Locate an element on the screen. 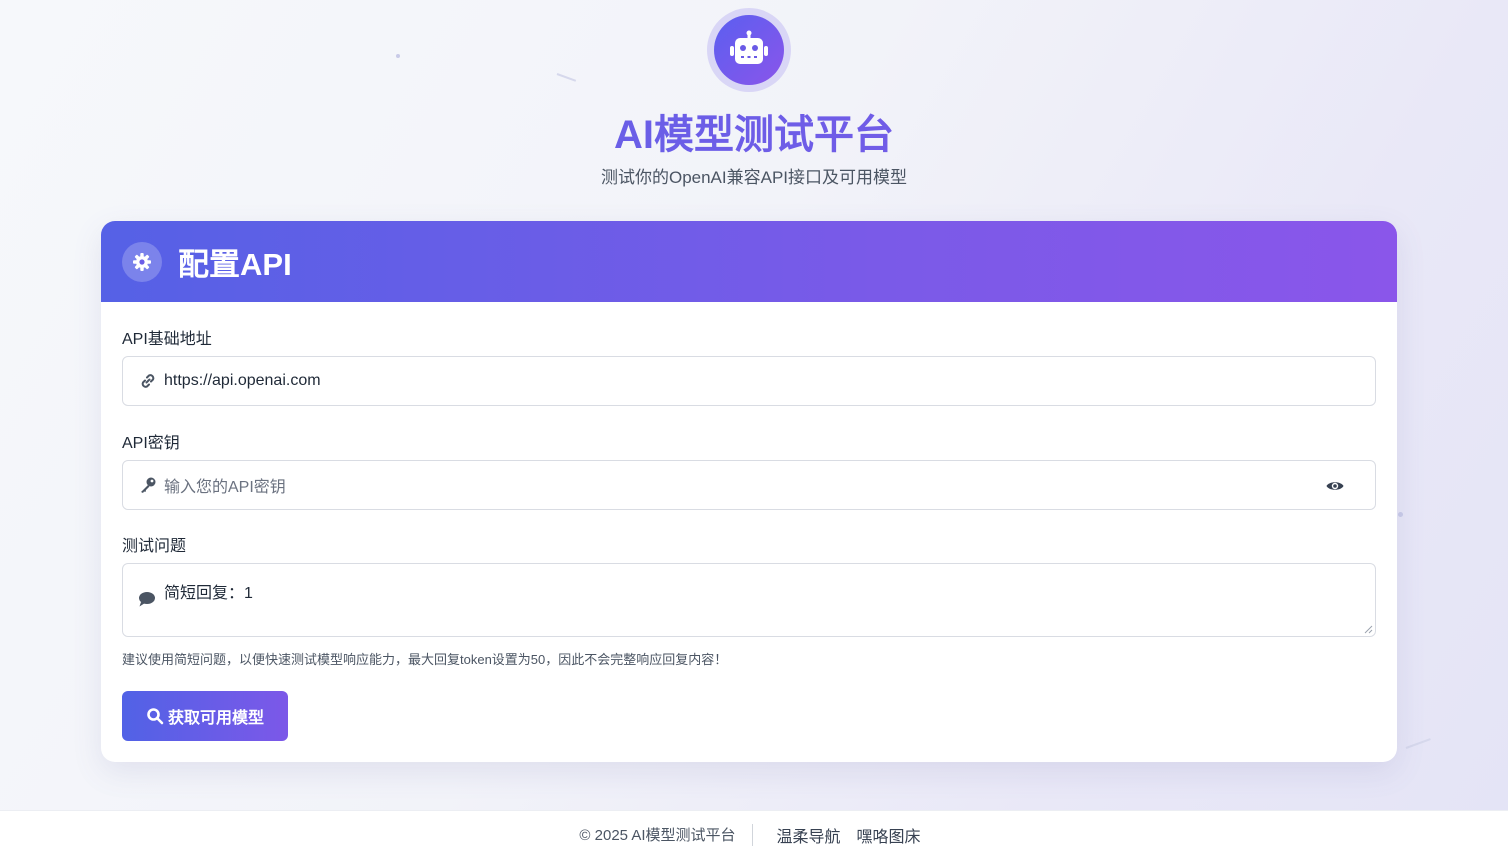 The width and height of the screenshot is (1508, 858). question-value: 简短回复：1 is located at coordinates (208, 593).